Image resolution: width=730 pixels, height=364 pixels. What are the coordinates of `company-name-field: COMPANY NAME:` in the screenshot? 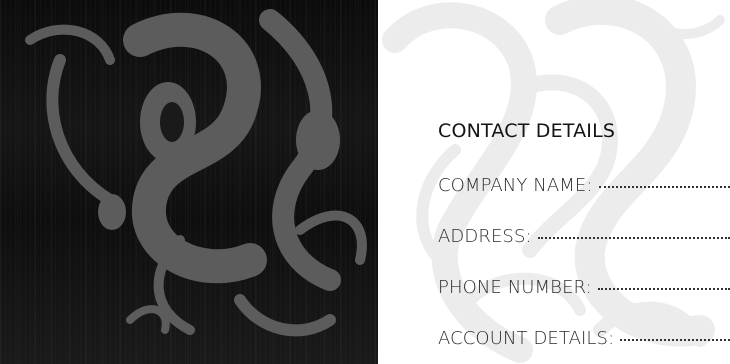 It's located at (584, 182).